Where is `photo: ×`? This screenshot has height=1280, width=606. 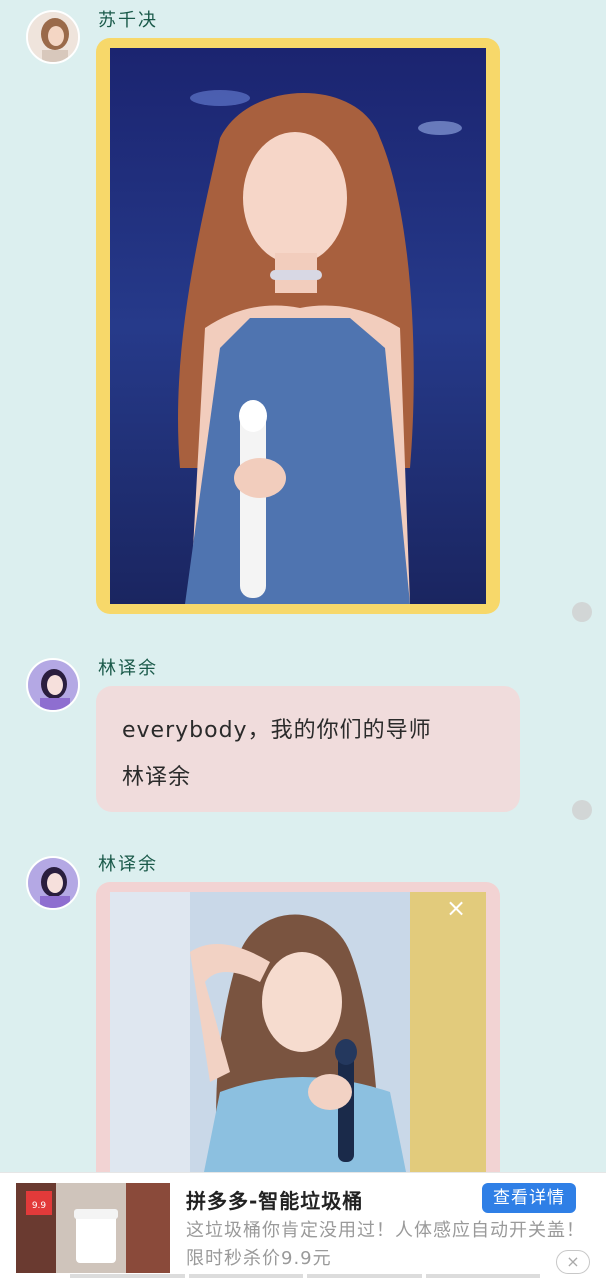 photo: × is located at coordinates (298, 1032).